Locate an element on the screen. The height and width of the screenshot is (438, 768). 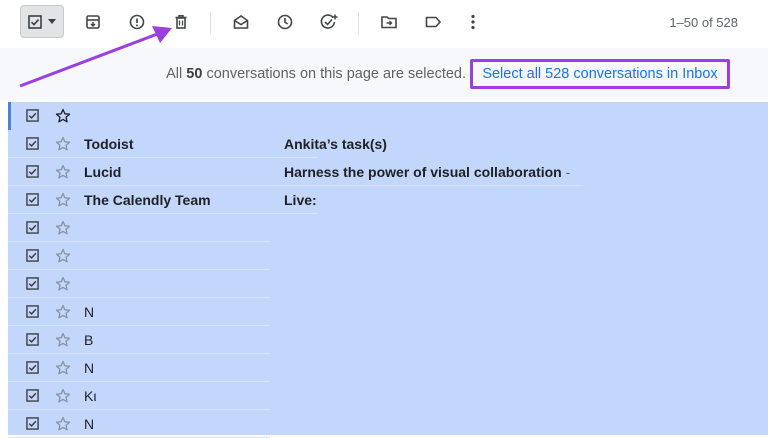
report-spam-button is located at coordinates (137, 22).